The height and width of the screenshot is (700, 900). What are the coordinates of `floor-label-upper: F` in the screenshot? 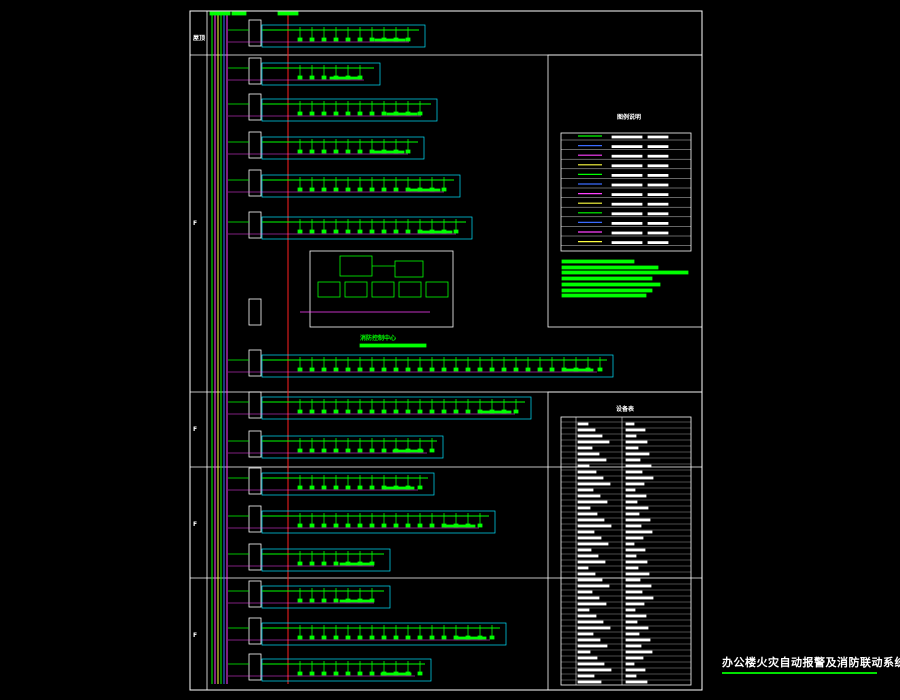 It's located at (195, 223).